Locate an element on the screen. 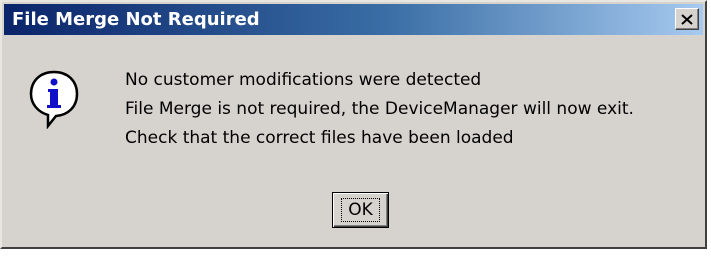  ok-button: OK is located at coordinates (360, 210).